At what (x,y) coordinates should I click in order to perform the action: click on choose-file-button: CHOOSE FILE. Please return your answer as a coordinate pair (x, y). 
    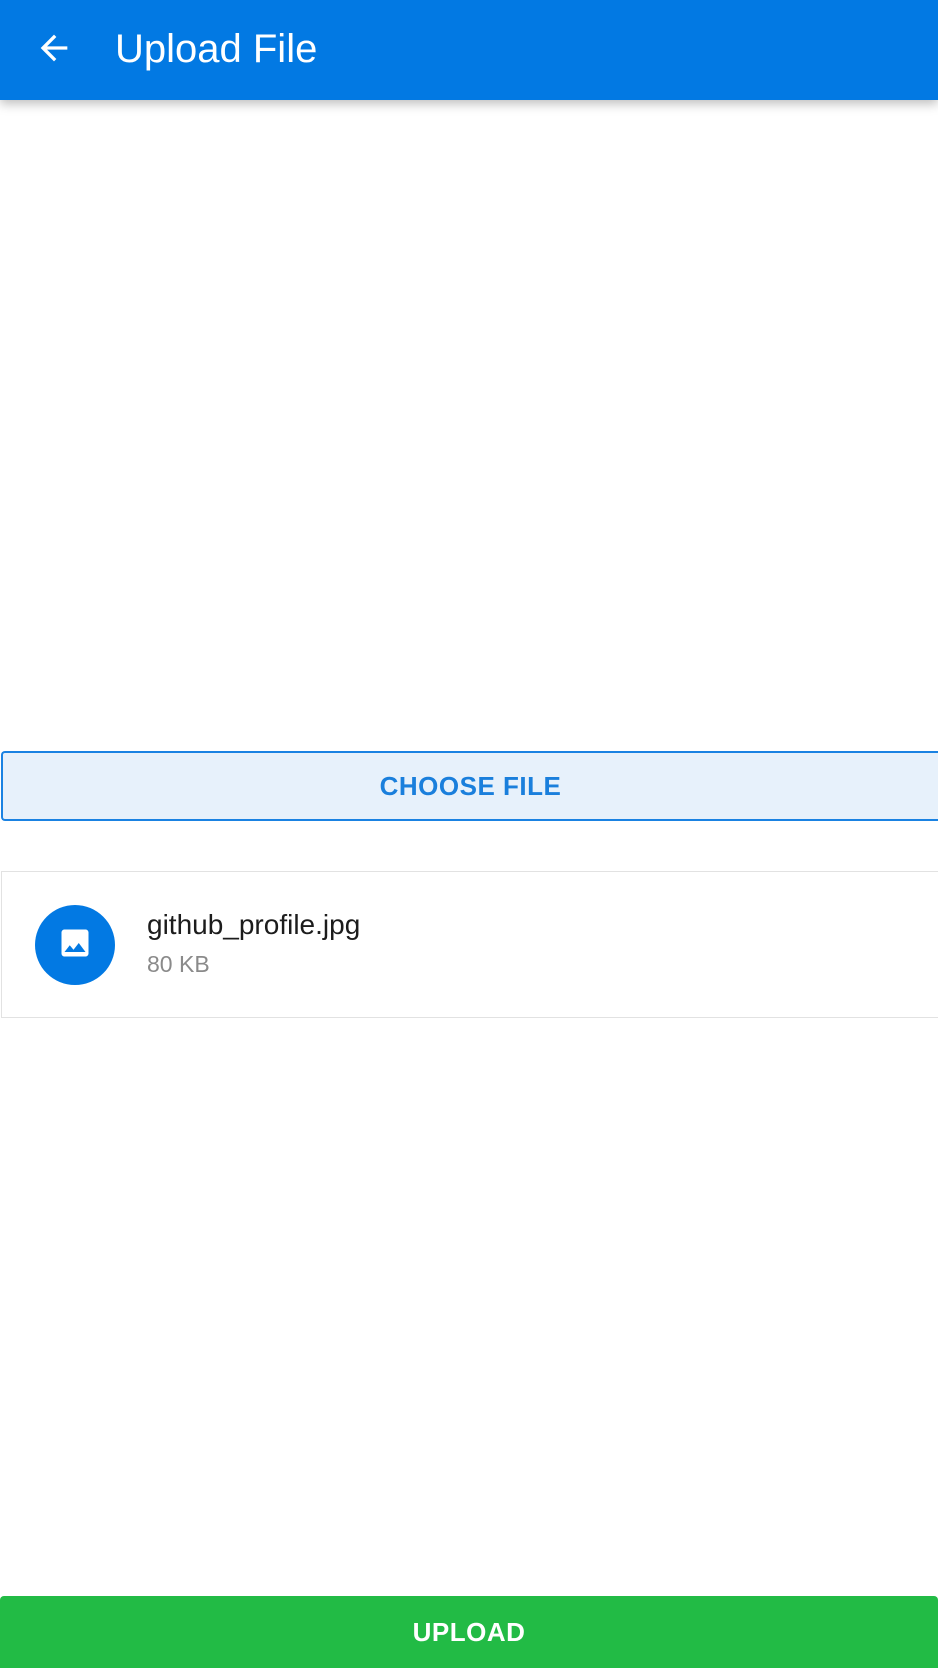
    Looking at the image, I should click on (469, 786).